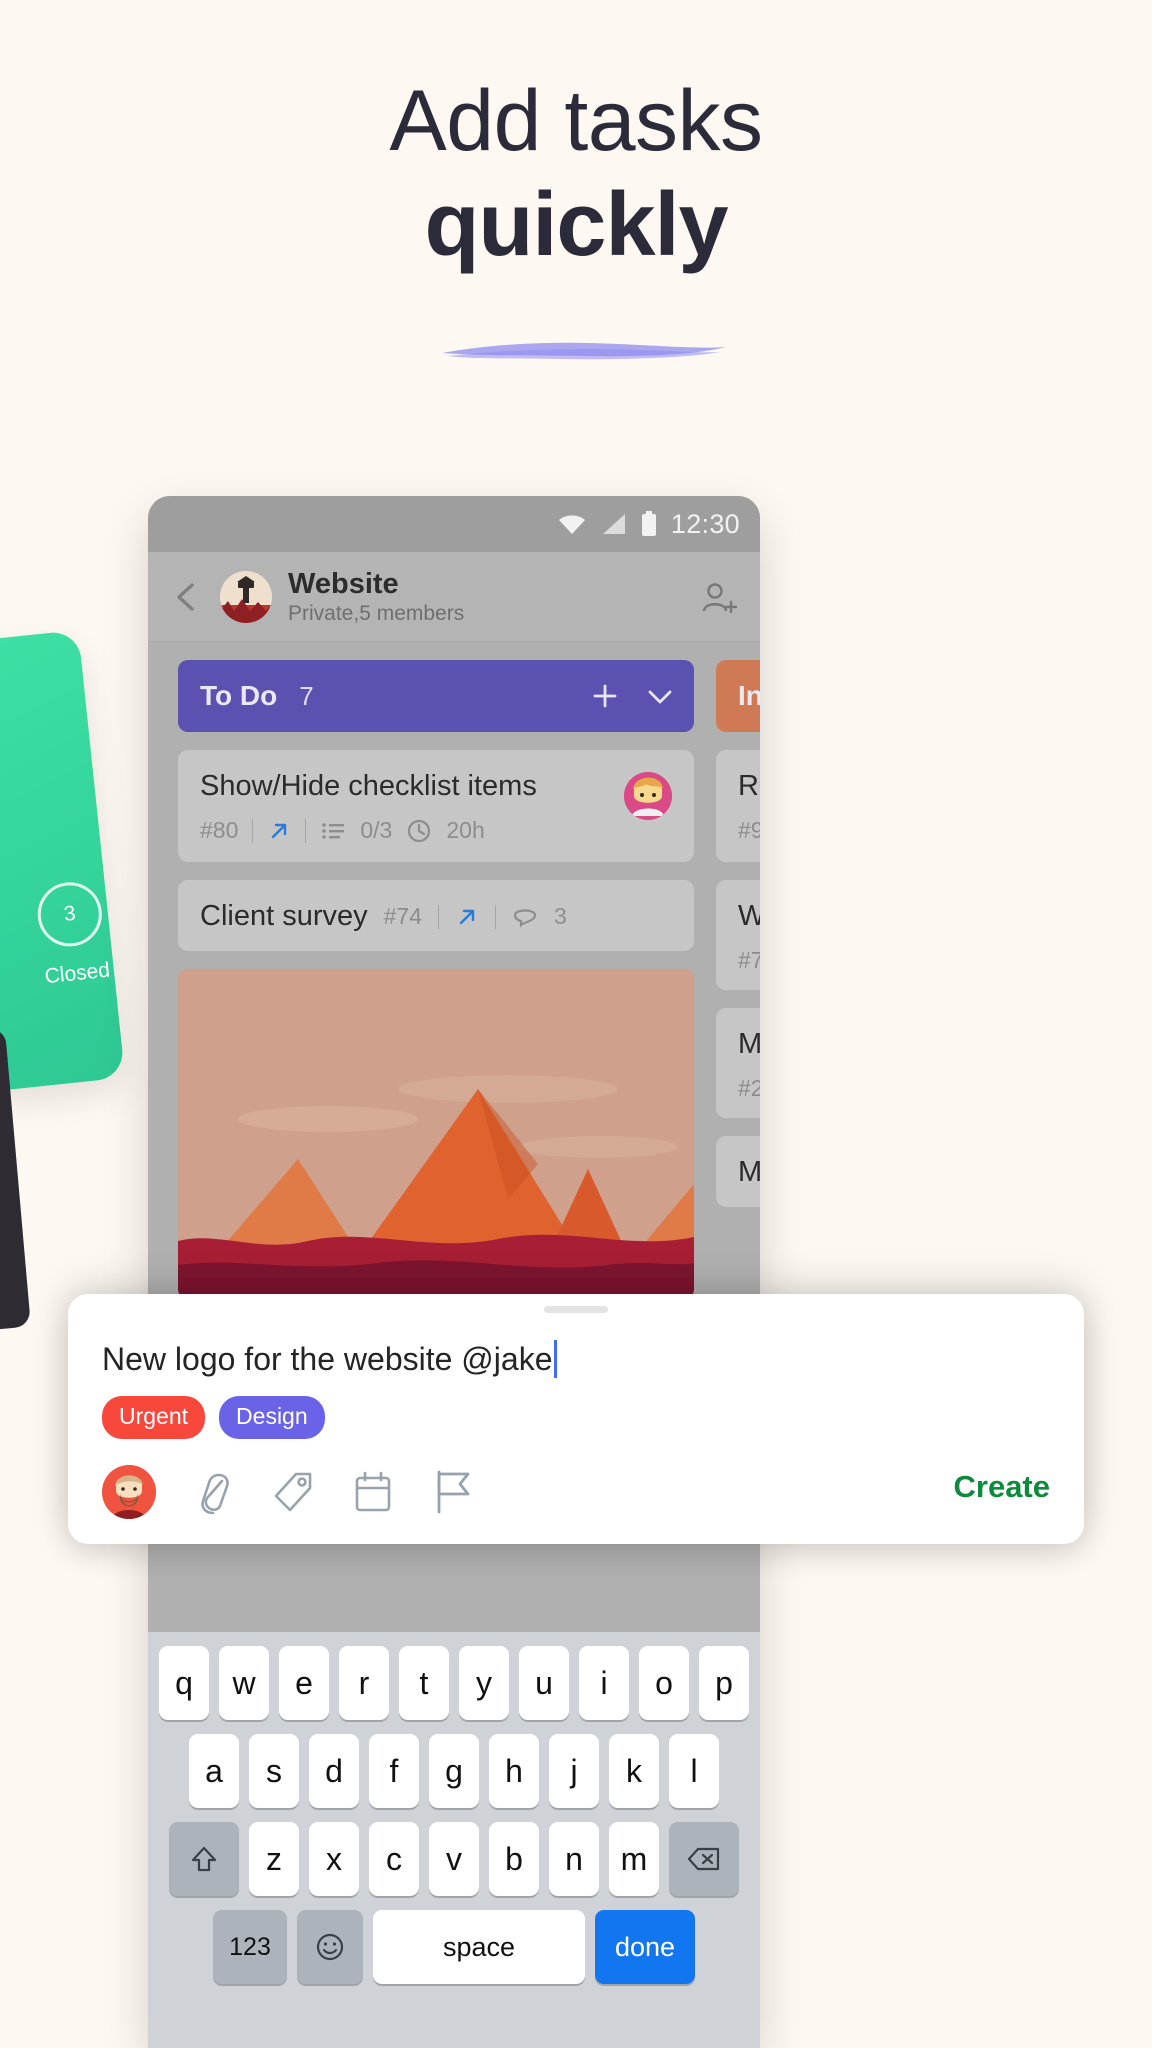  What do you see at coordinates (705, 523) in the screenshot?
I see `status-time: 12:30` at bounding box center [705, 523].